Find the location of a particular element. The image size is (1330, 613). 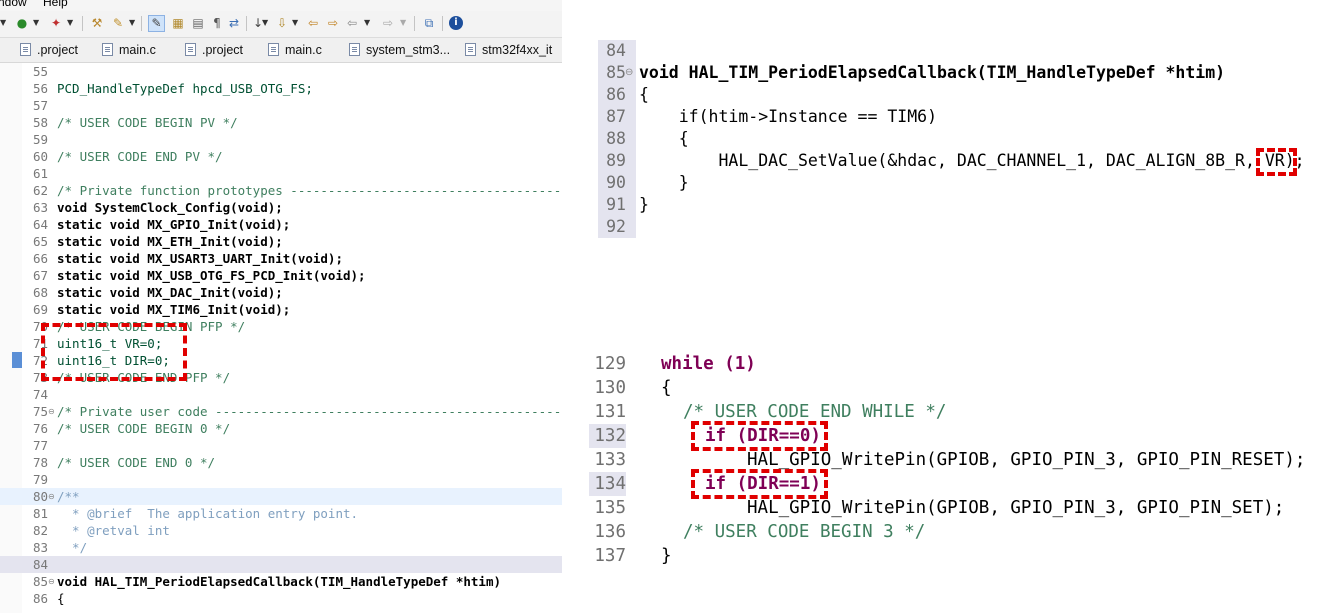

code-line: 87 if(htim->Instance == TIM6) is located at coordinates (958, 117).